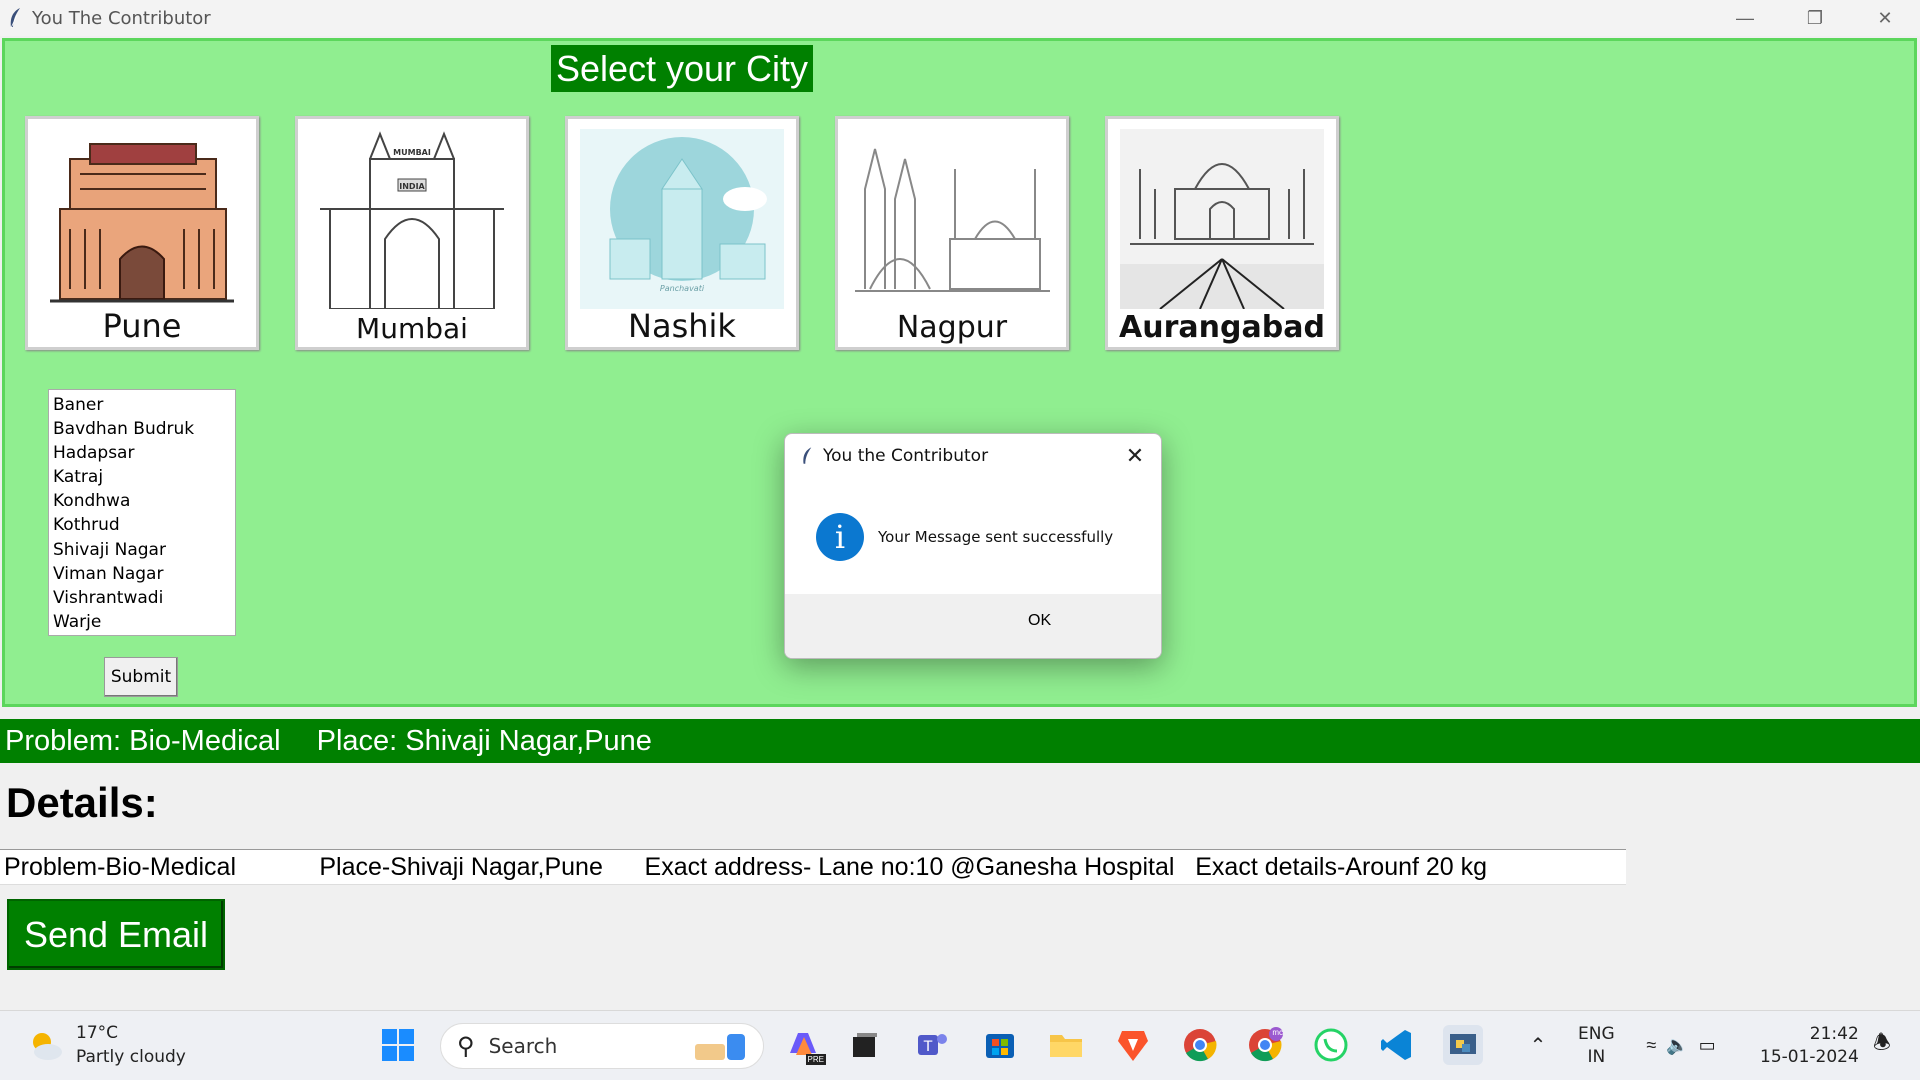 This screenshot has width=1920, height=1080. What do you see at coordinates (720, 1047) in the screenshot?
I see `search-highlight-icon` at bounding box center [720, 1047].